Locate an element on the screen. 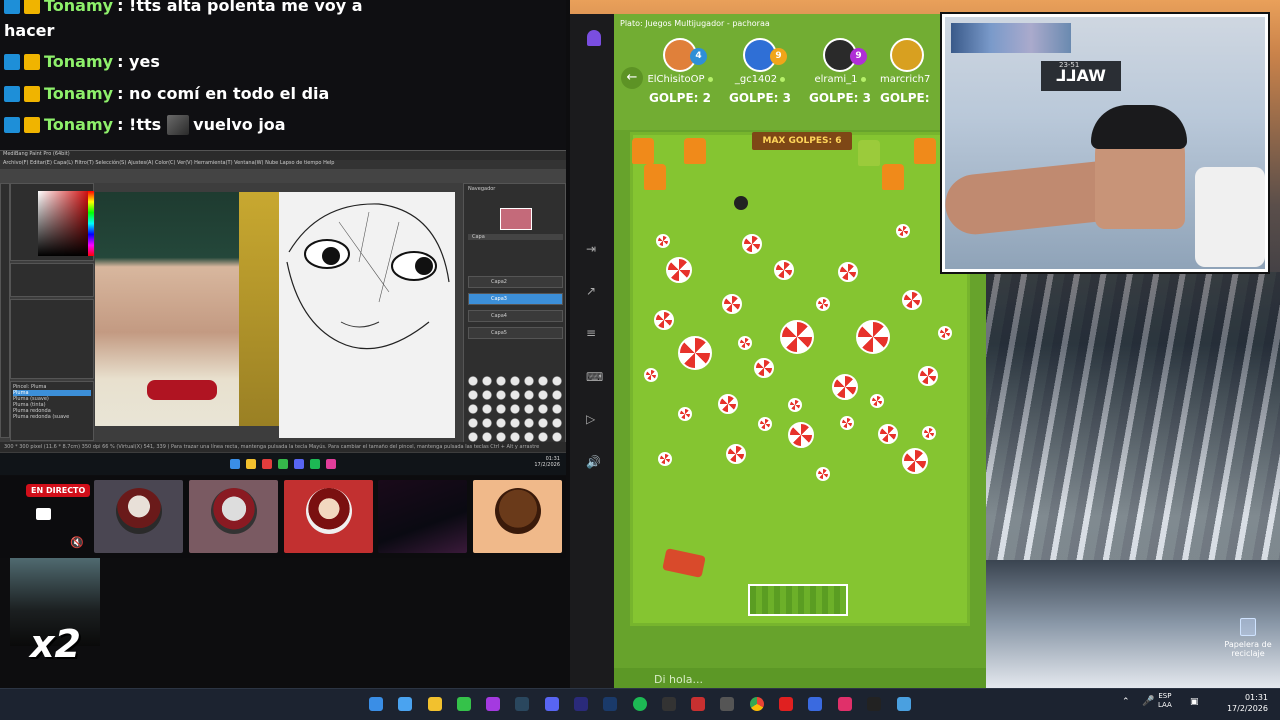 Image resolution: width=1280 pixels, height=720 pixels. layer-item-selected: Capa3 is located at coordinates (515, 299).